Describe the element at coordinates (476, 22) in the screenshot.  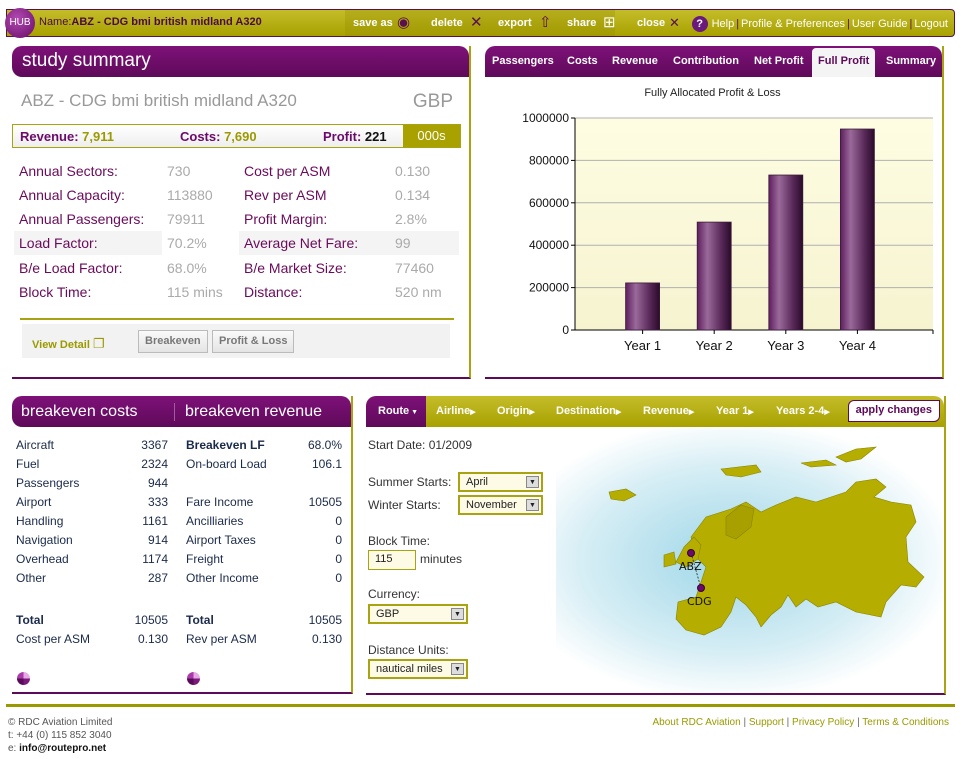
I see `delete-icon: ✕` at that location.